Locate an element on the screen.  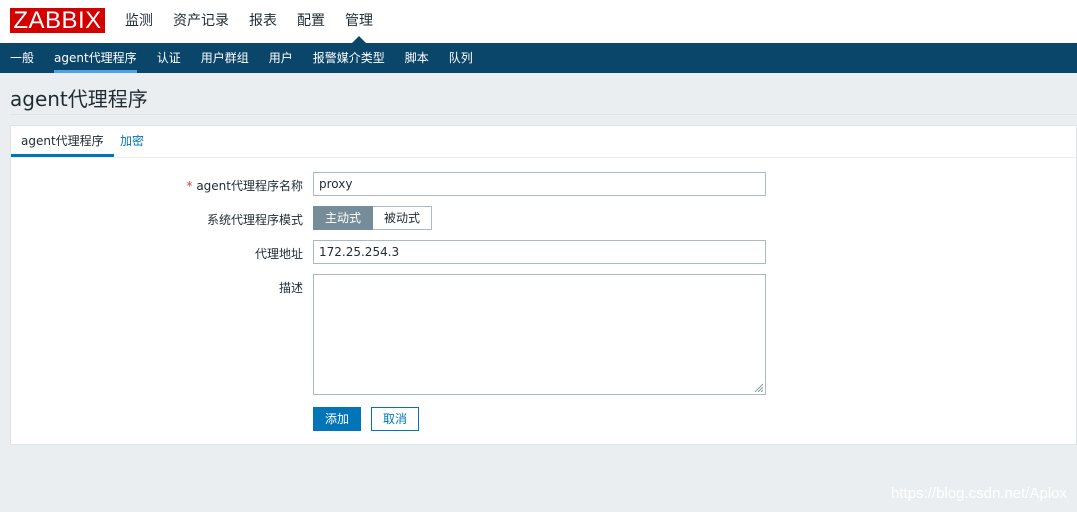
cancel-button: 取消 is located at coordinates (395, 419).